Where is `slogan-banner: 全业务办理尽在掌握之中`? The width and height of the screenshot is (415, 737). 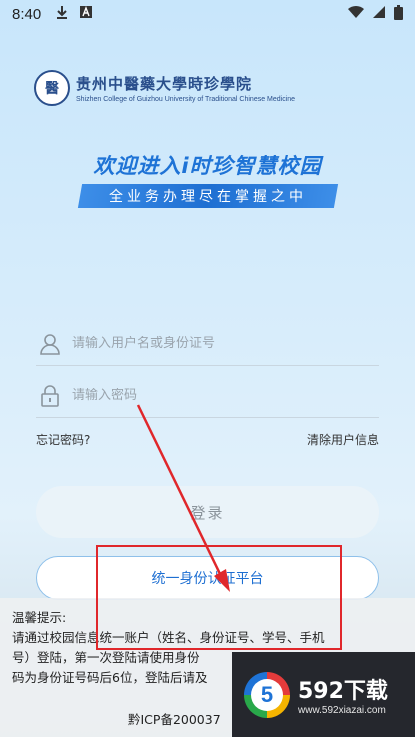 slogan-banner: 全业务办理尽在掌握之中 is located at coordinates (208, 196).